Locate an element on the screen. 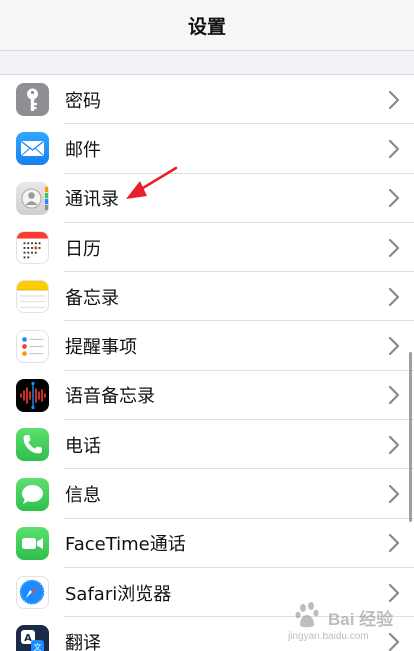 The width and height of the screenshot is (414, 651). settings-row-phone: 电话 is located at coordinates (207, 445).